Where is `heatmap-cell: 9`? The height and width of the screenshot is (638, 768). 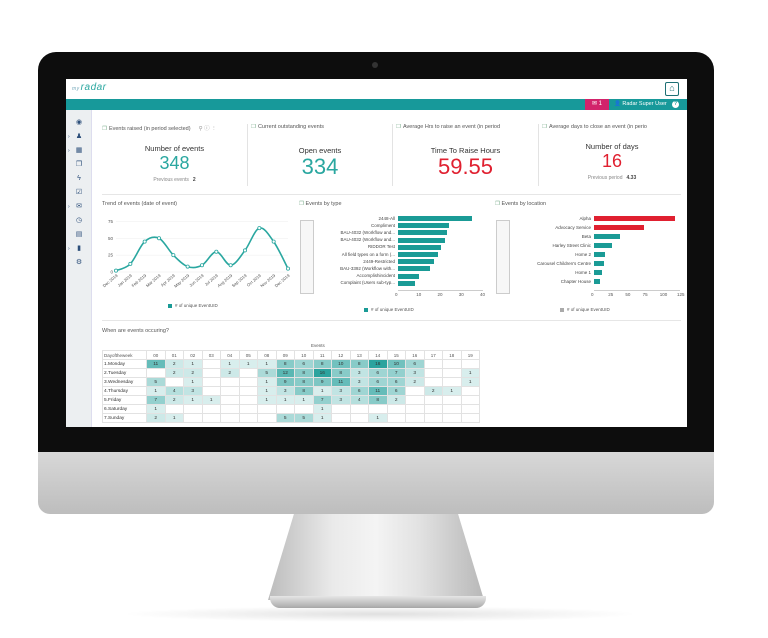 heatmap-cell: 9 is located at coordinates (285, 382).